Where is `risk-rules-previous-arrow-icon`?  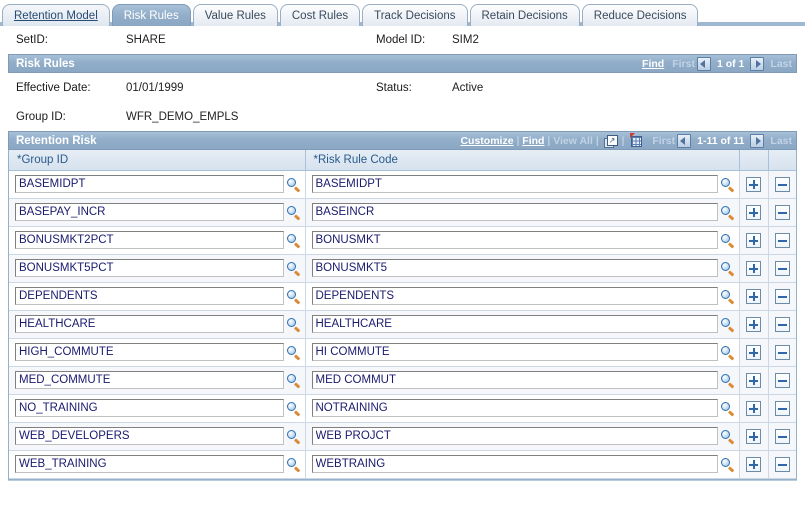
risk-rules-previous-arrow-icon is located at coordinates (703, 63).